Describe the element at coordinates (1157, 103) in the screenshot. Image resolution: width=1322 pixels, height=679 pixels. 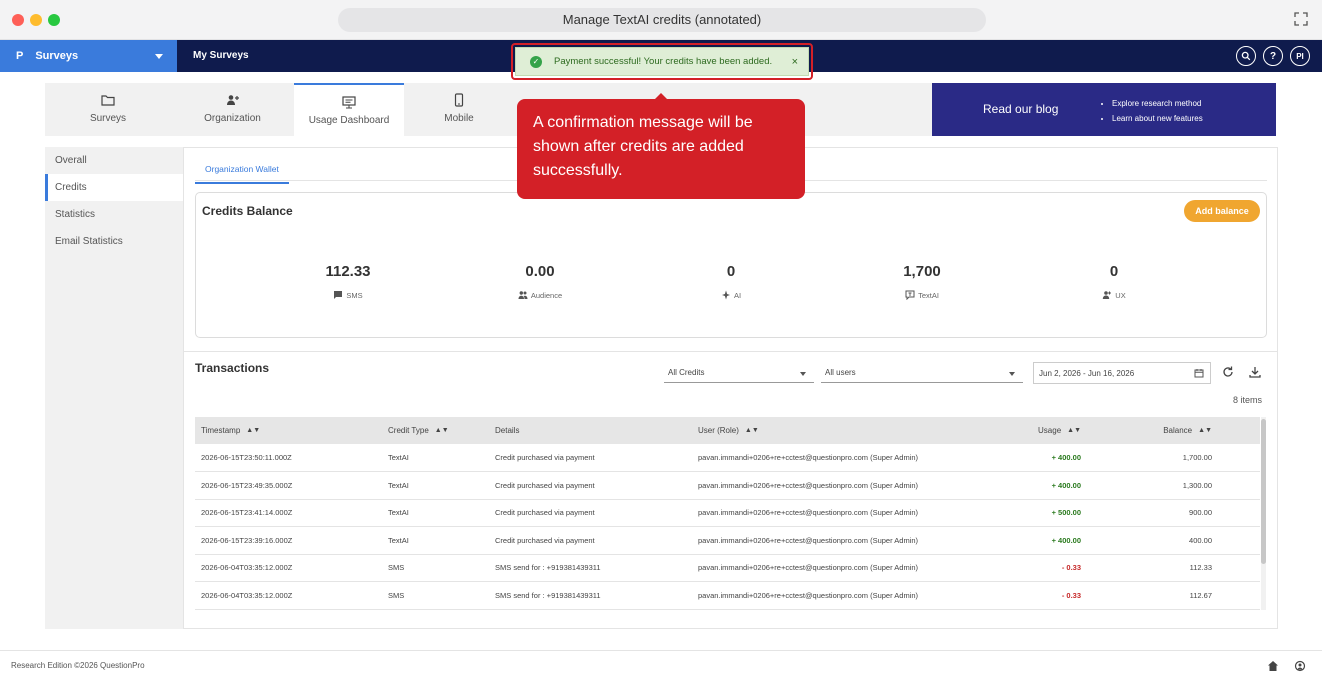
I see `blog-item: Explore research method` at that location.